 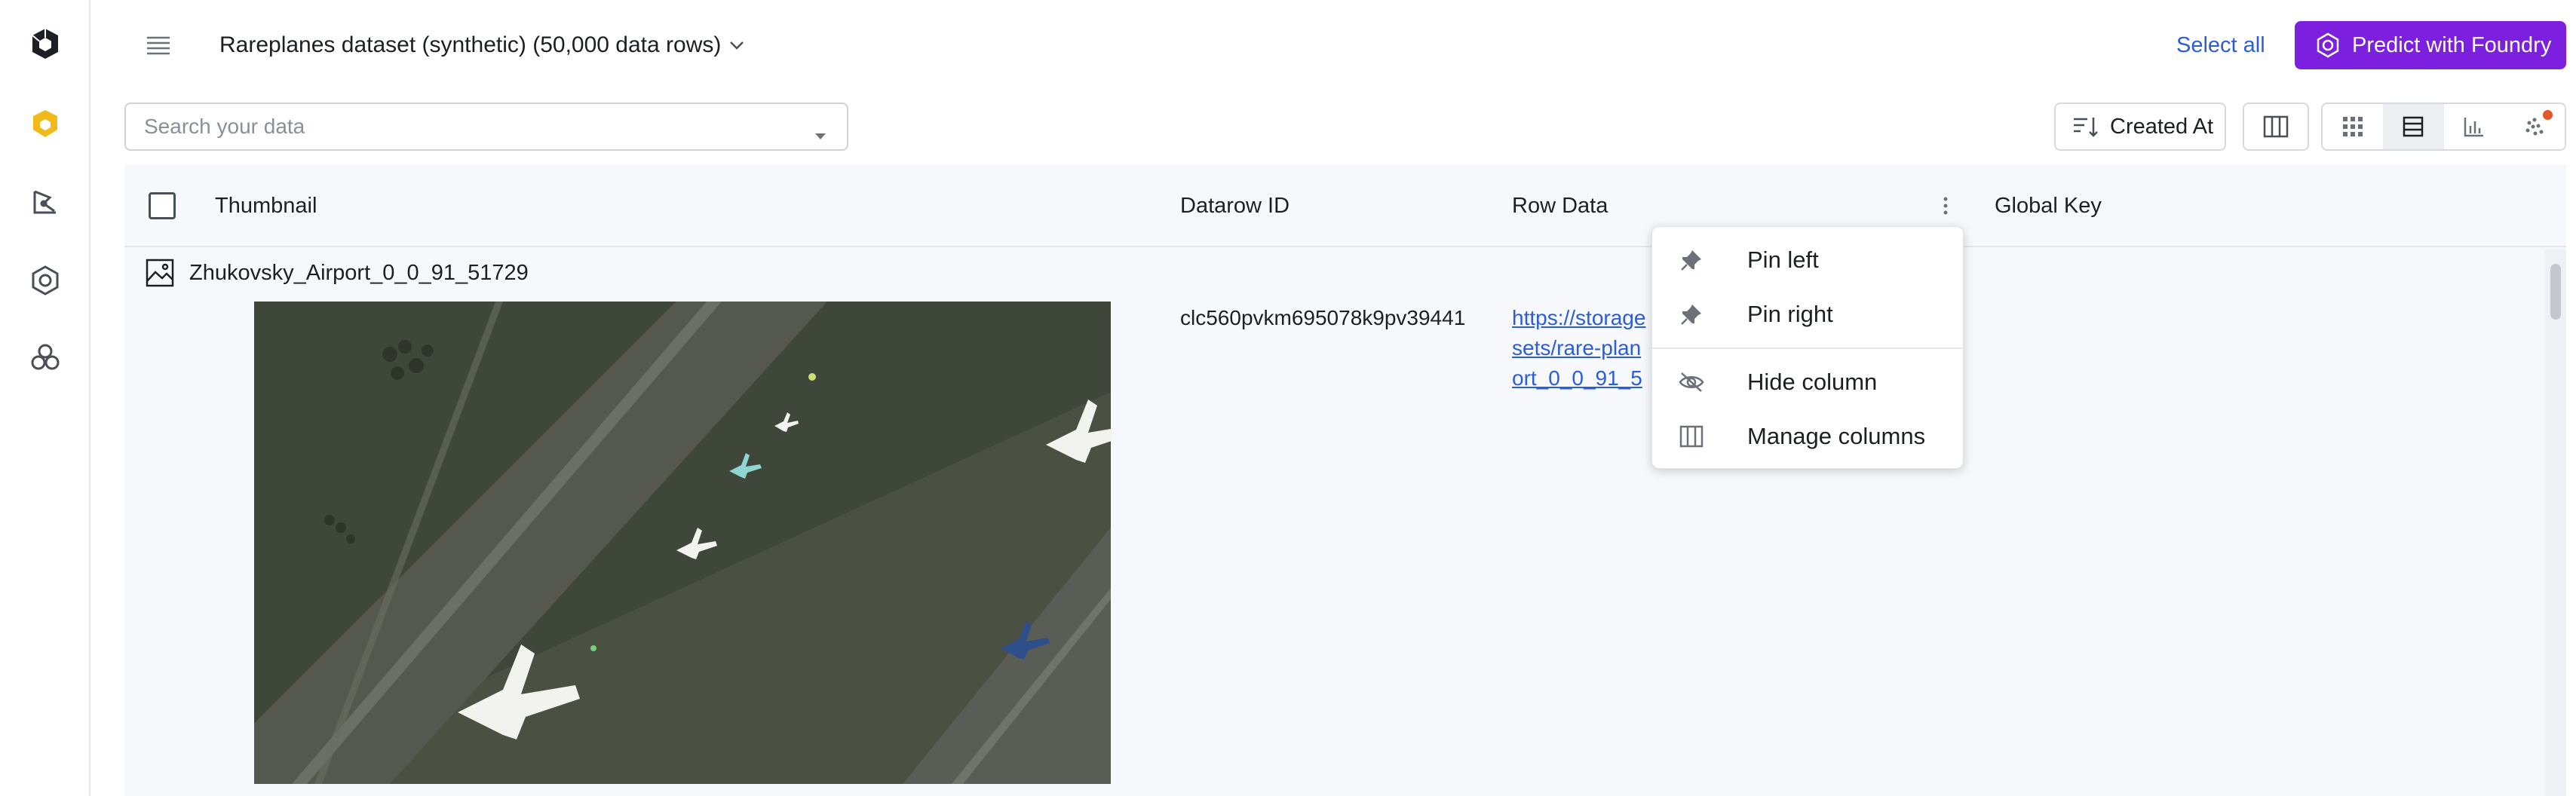 I want to click on grid-view-icon, so click(x=2353, y=126).